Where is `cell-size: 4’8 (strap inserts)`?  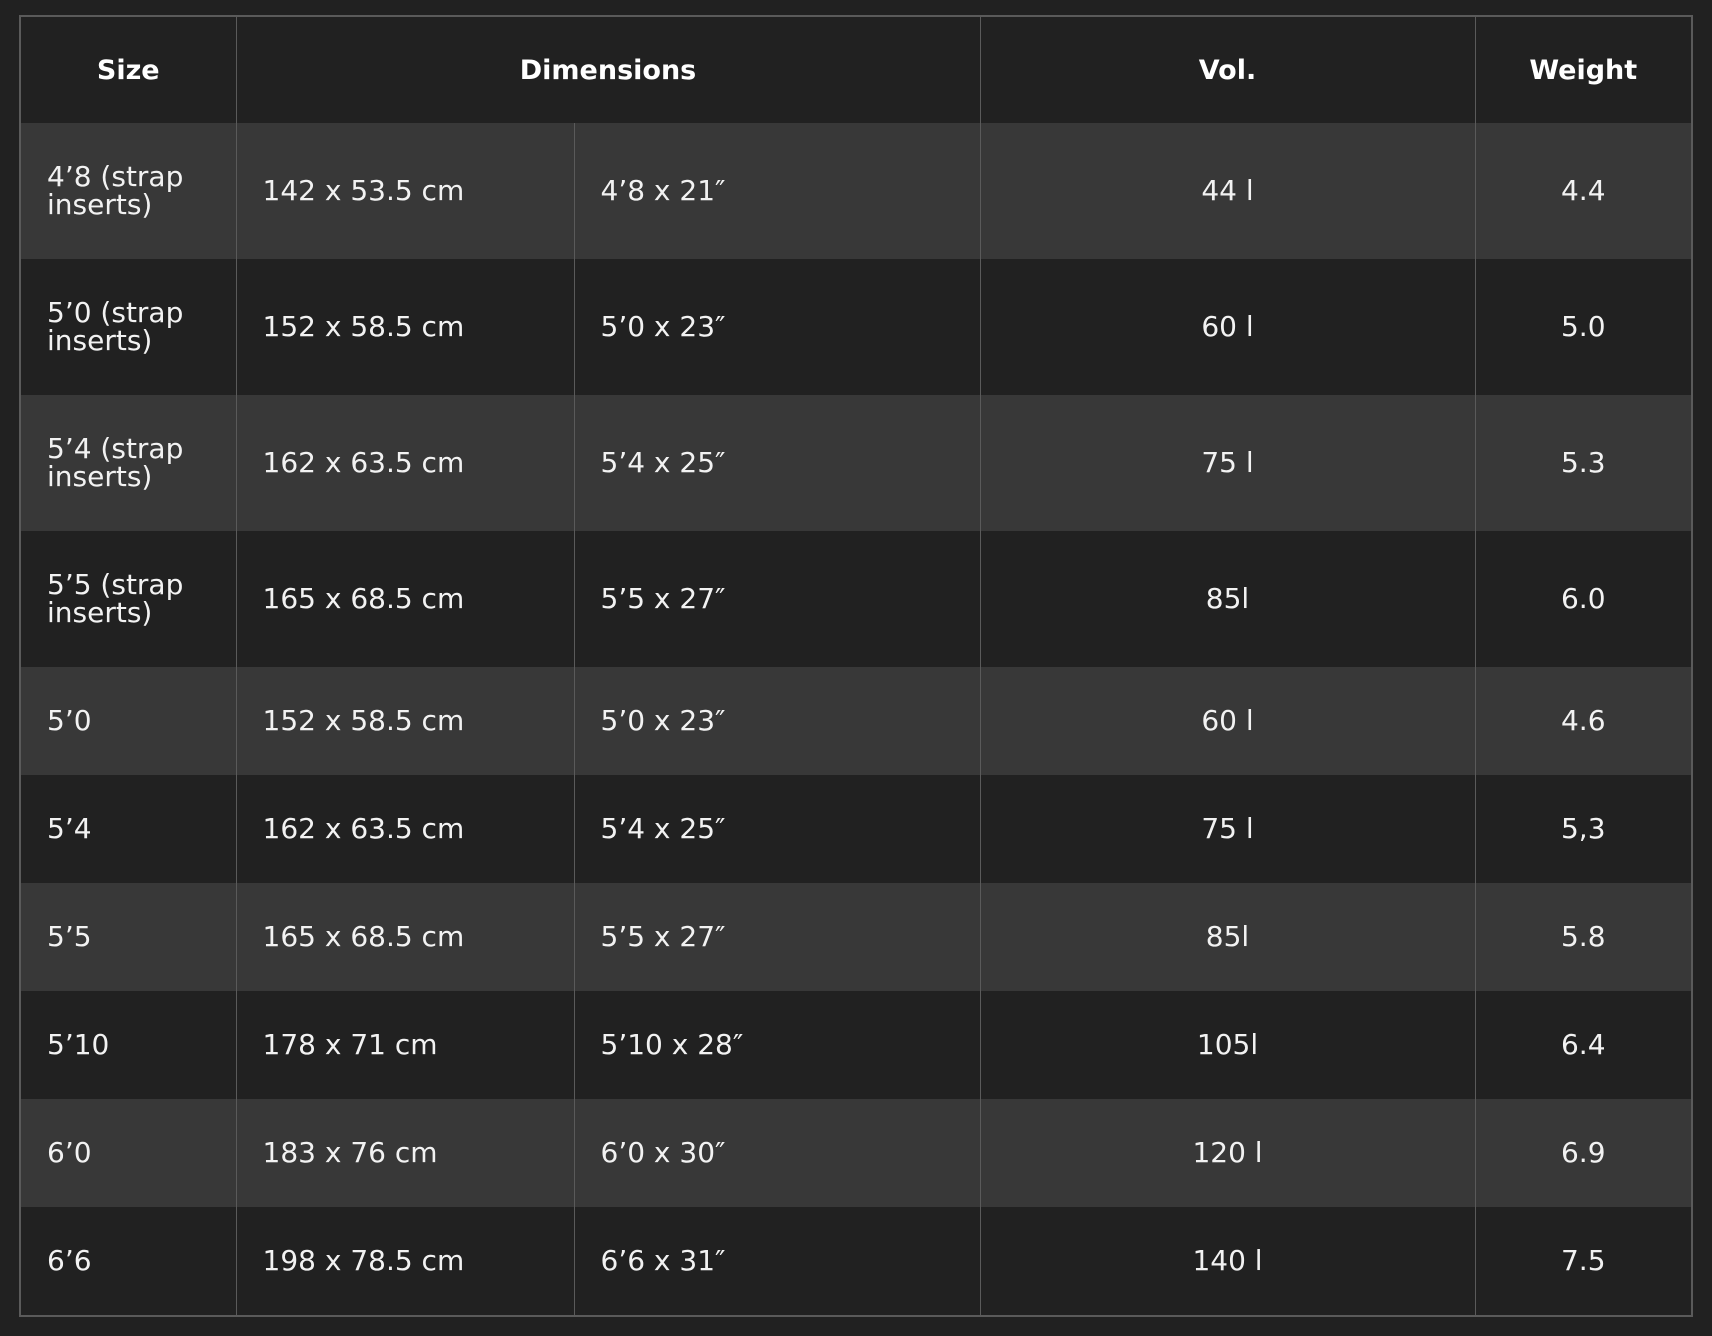
cell-size: 4’8 (strap inserts) is located at coordinates (128, 191).